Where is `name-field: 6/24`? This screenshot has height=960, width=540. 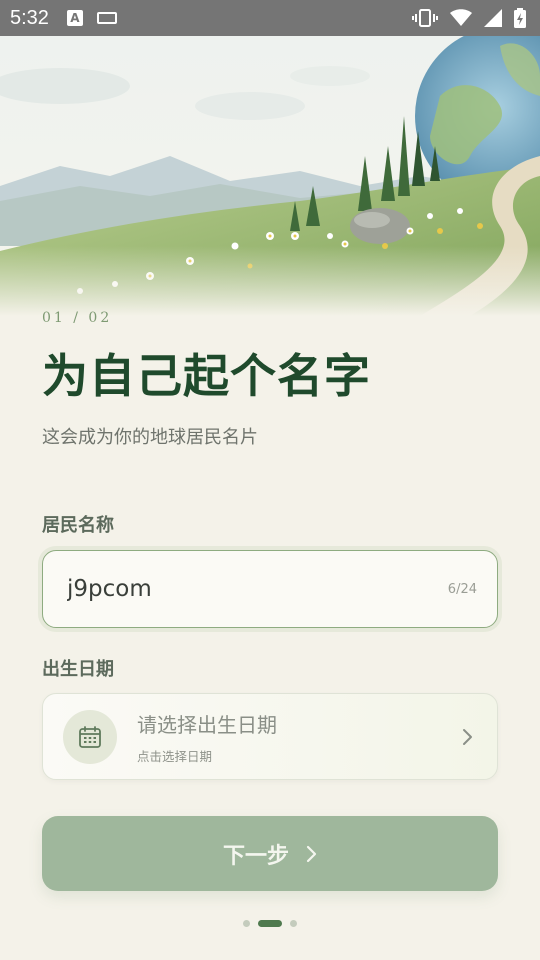 name-field: 6/24 is located at coordinates (270, 589).